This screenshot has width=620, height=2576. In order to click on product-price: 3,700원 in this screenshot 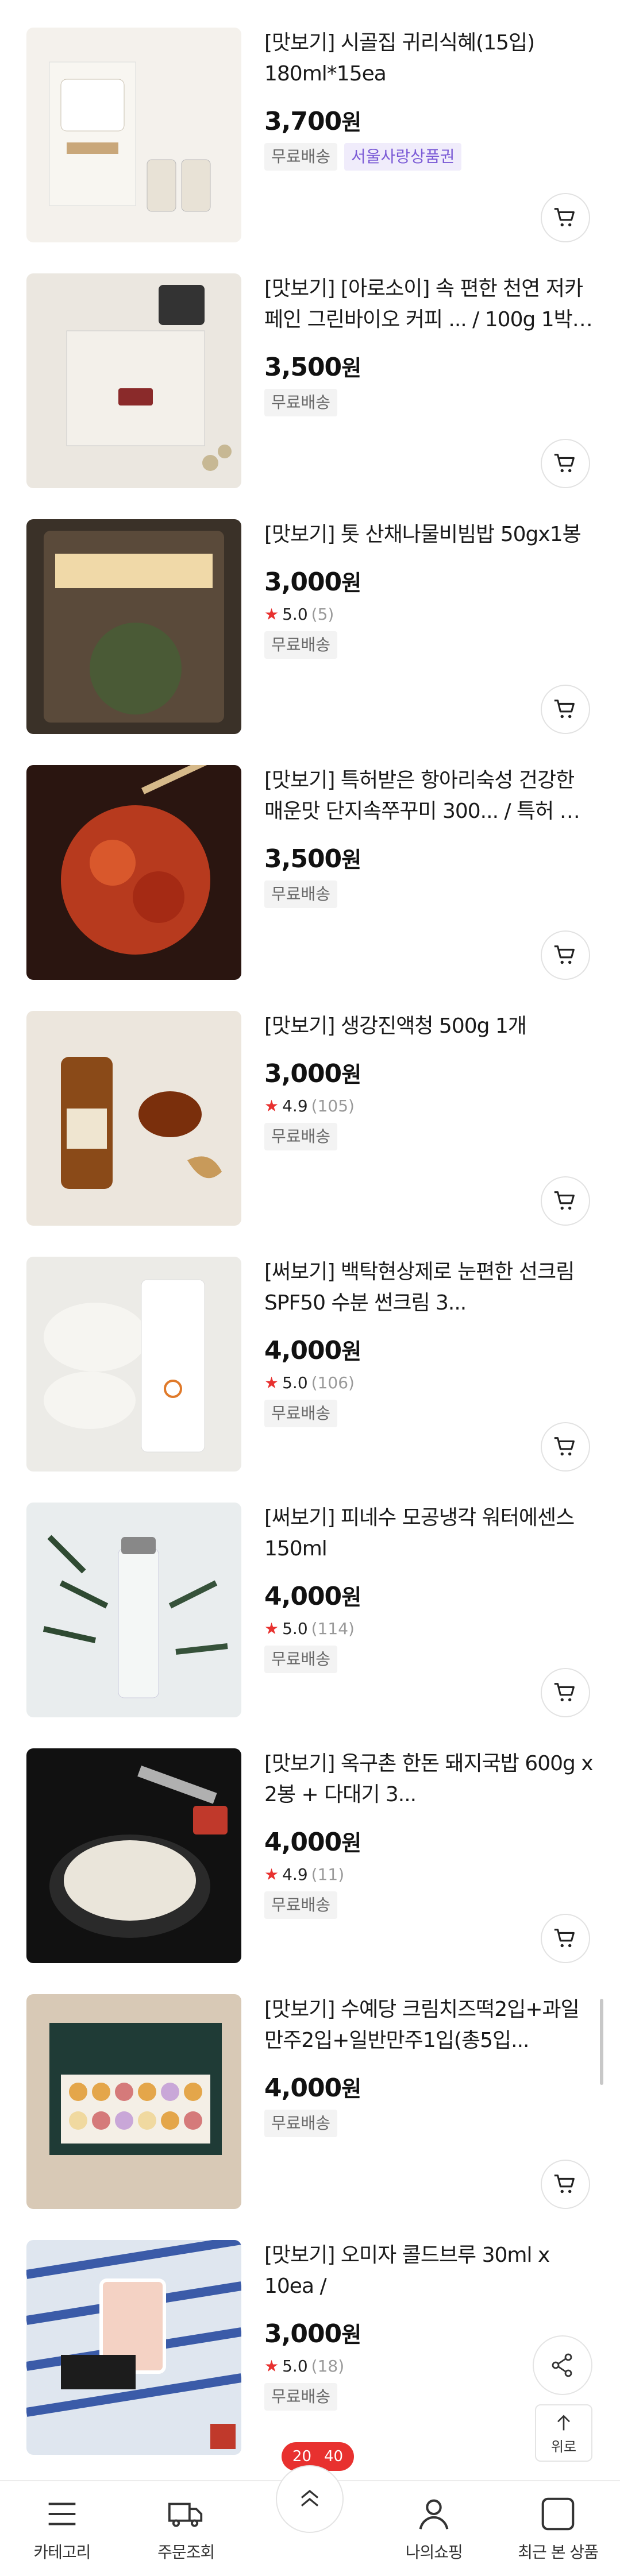, I will do `click(430, 120)`.